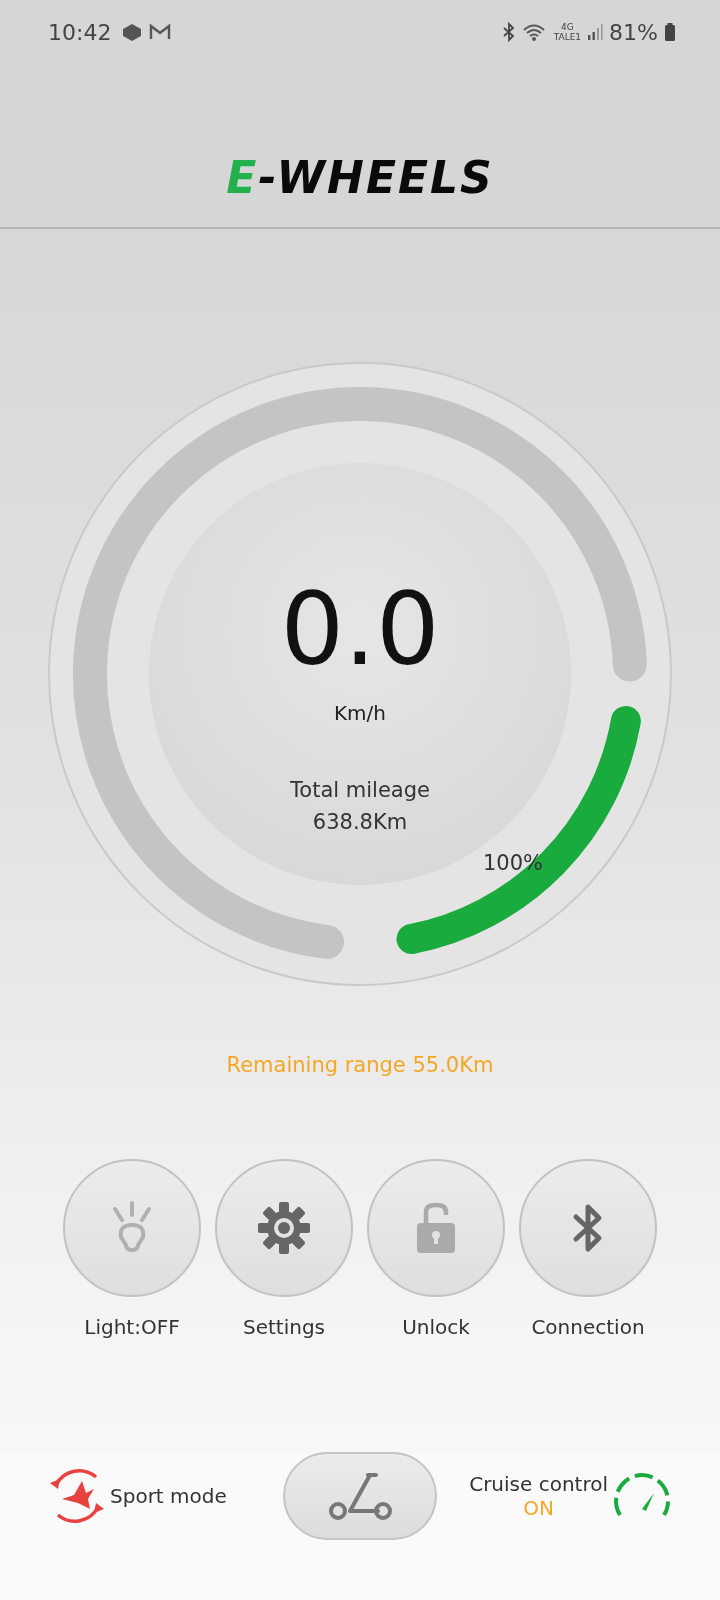 Image resolution: width=720 pixels, height=1600 pixels. I want to click on speed-value: 0.0, so click(360, 630).